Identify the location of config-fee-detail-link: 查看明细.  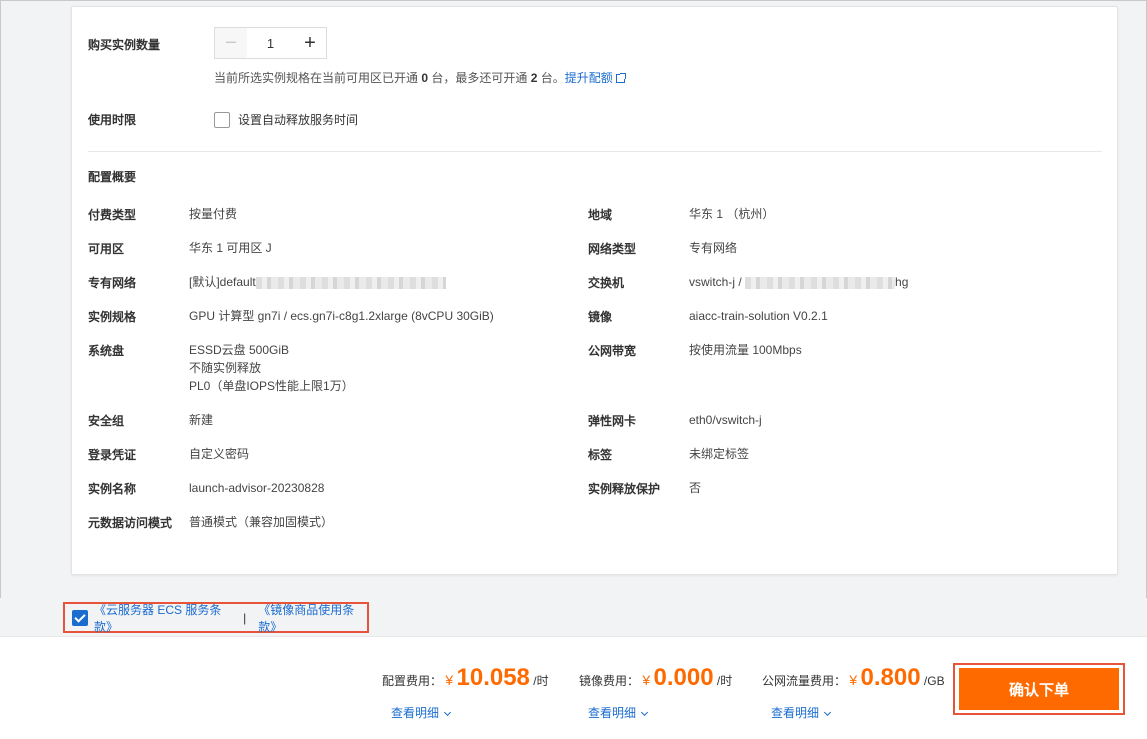
(421, 712).